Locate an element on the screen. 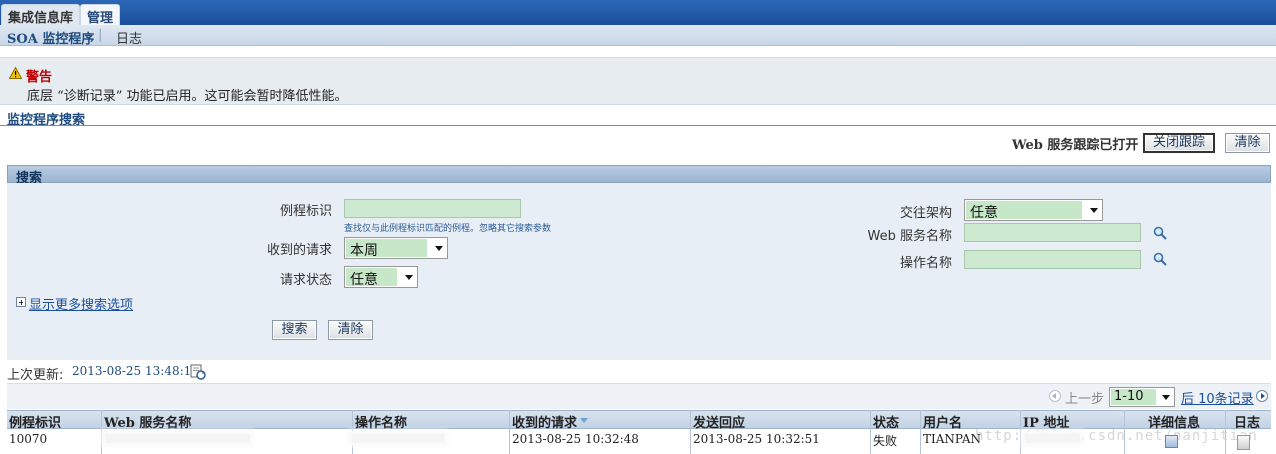  subnav-logs: 日志 is located at coordinates (129, 37).